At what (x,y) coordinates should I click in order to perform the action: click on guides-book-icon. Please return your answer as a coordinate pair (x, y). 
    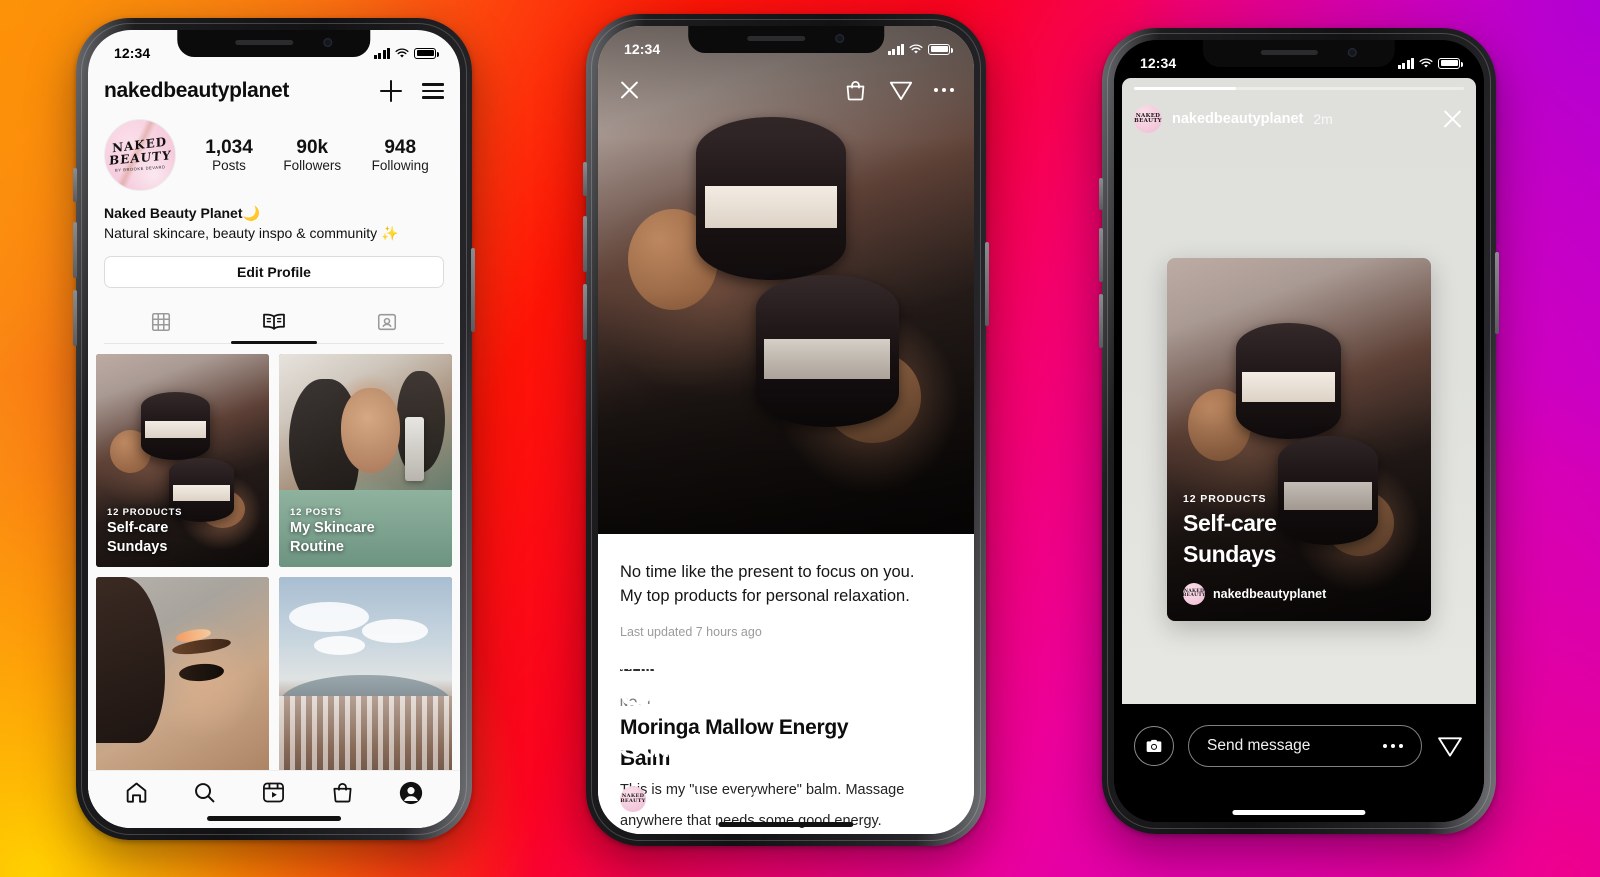
    Looking at the image, I should click on (274, 322).